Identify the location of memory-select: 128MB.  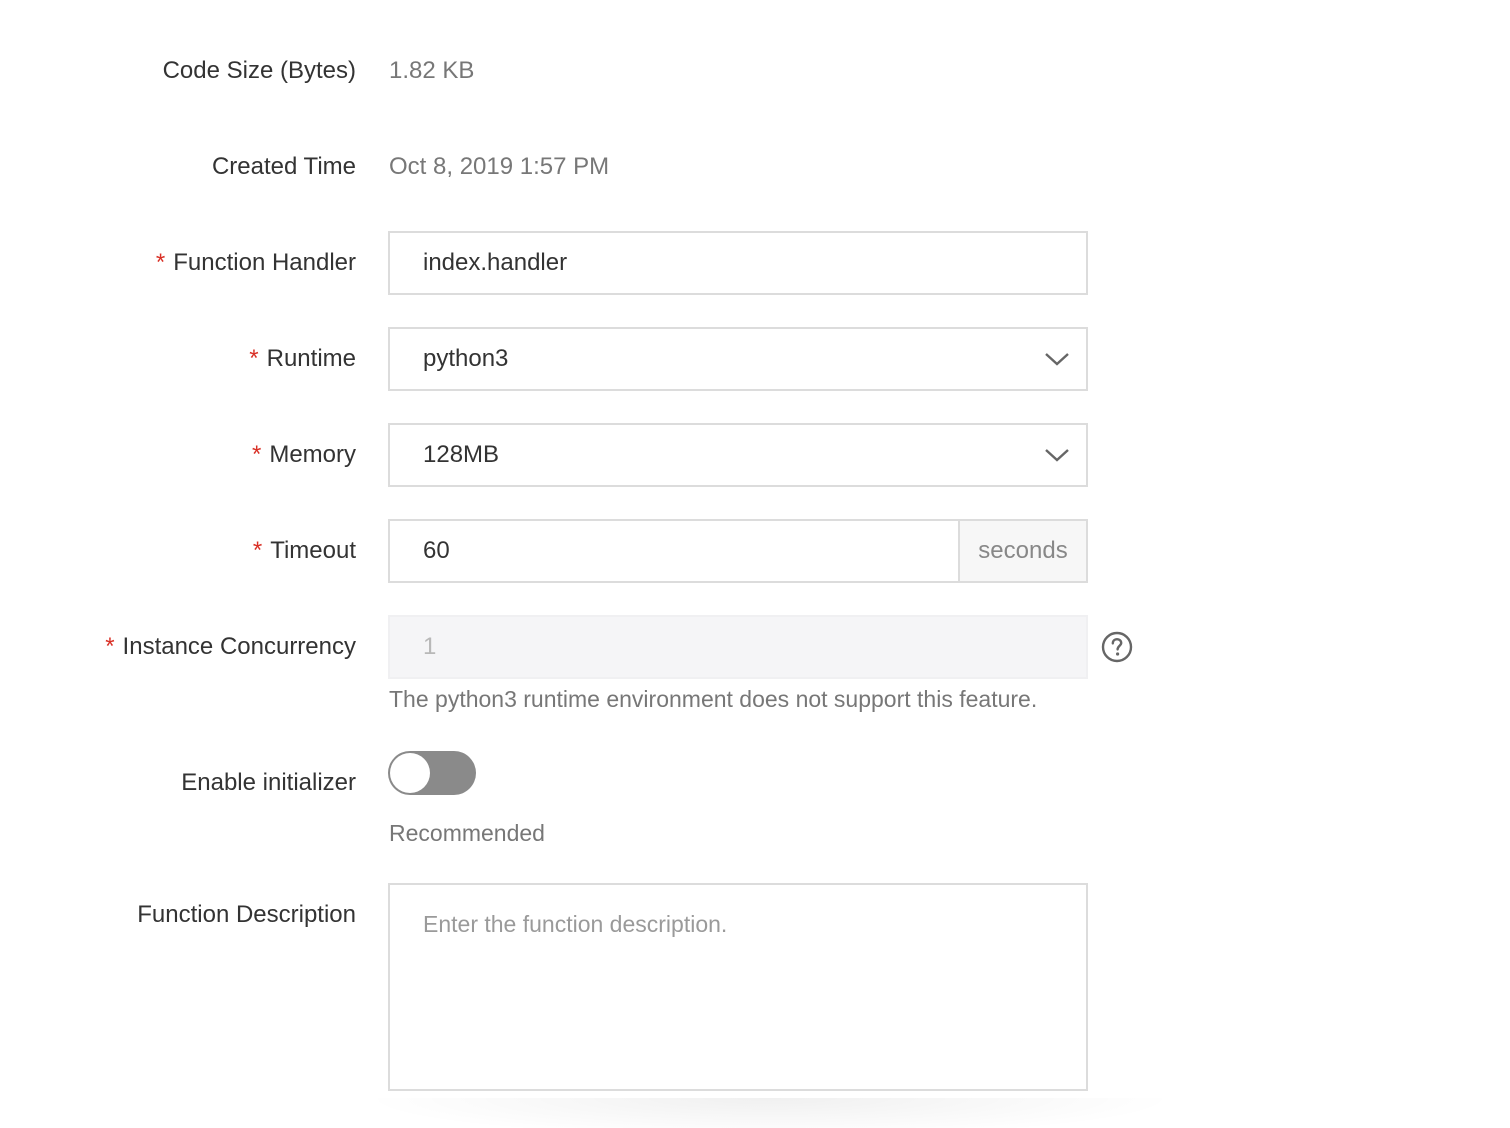
(738, 455).